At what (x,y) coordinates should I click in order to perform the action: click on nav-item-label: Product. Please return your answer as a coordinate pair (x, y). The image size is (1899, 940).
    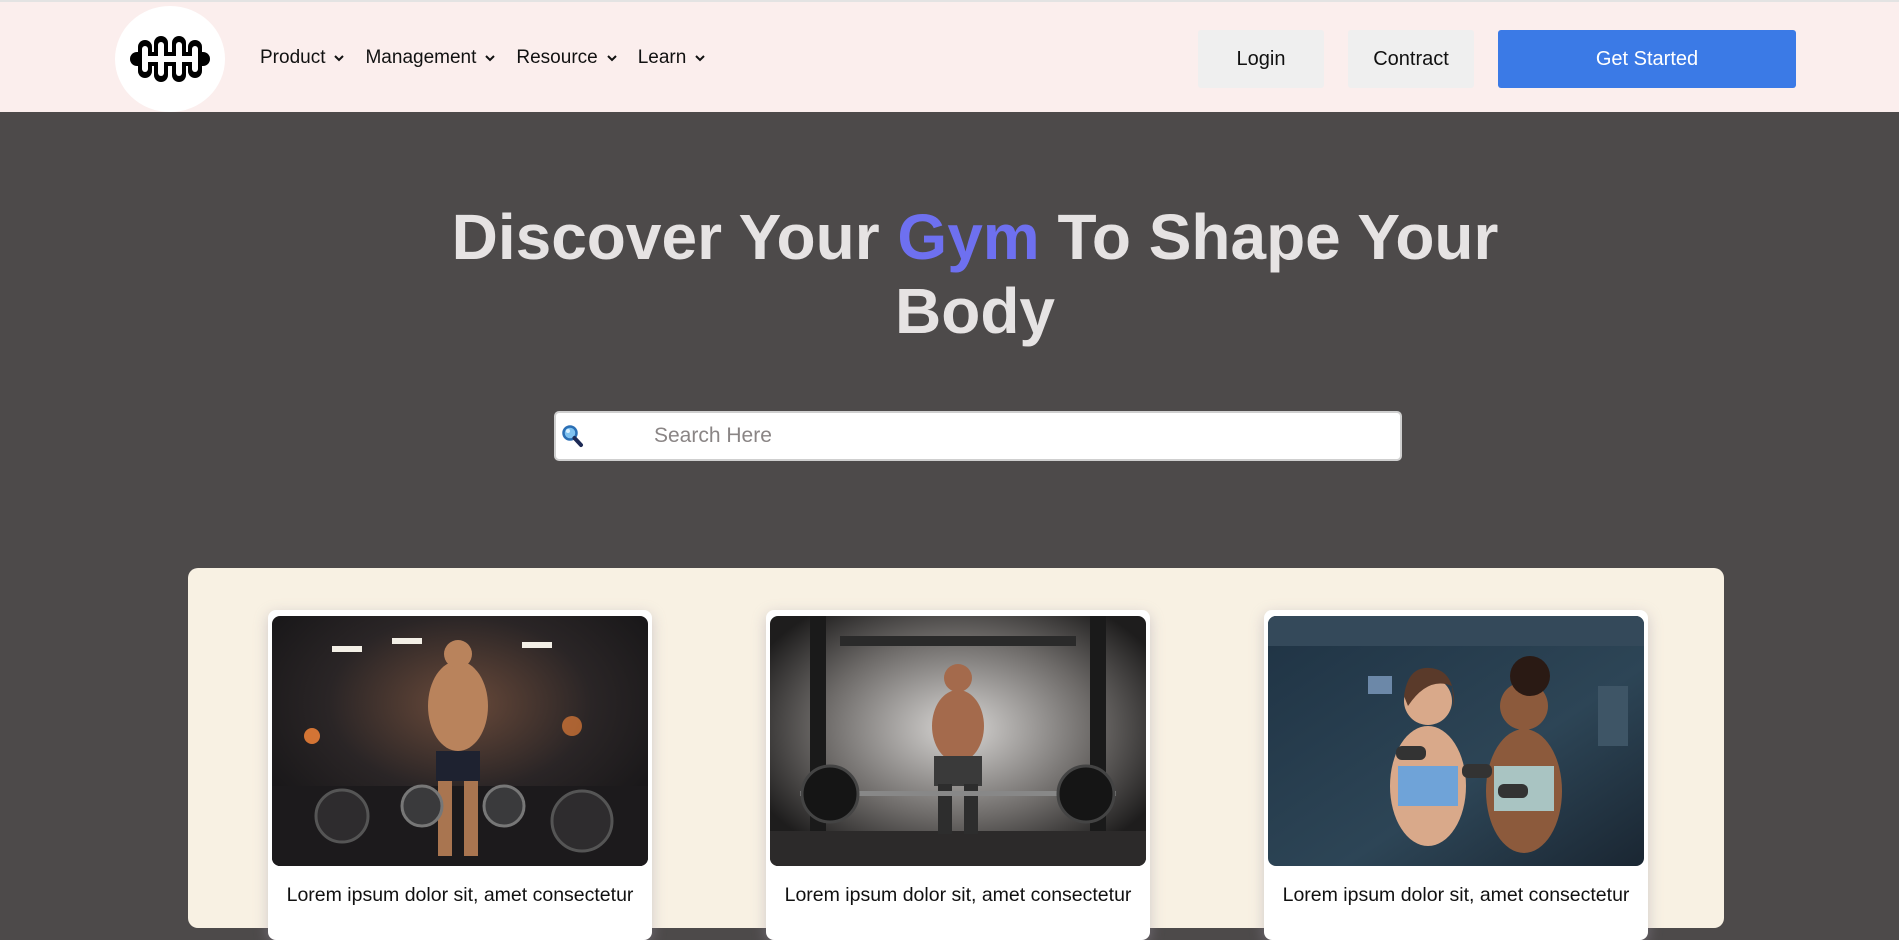
    Looking at the image, I should click on (293, 57).